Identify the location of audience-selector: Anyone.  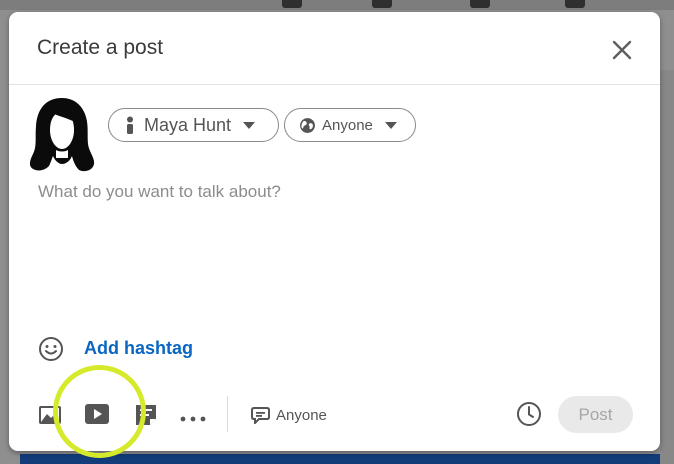
(350, 125).